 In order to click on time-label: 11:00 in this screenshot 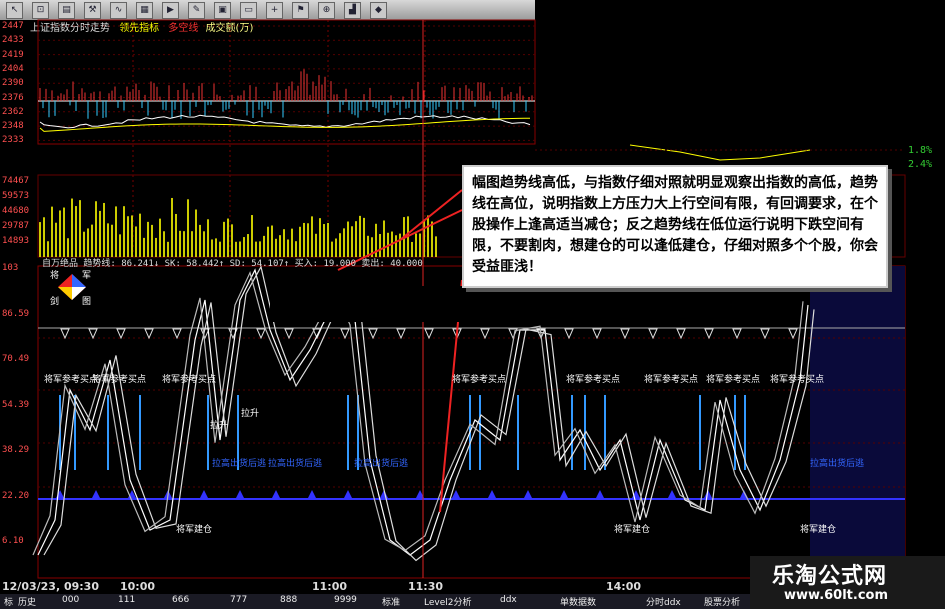, I will do `click(330, 586)`.